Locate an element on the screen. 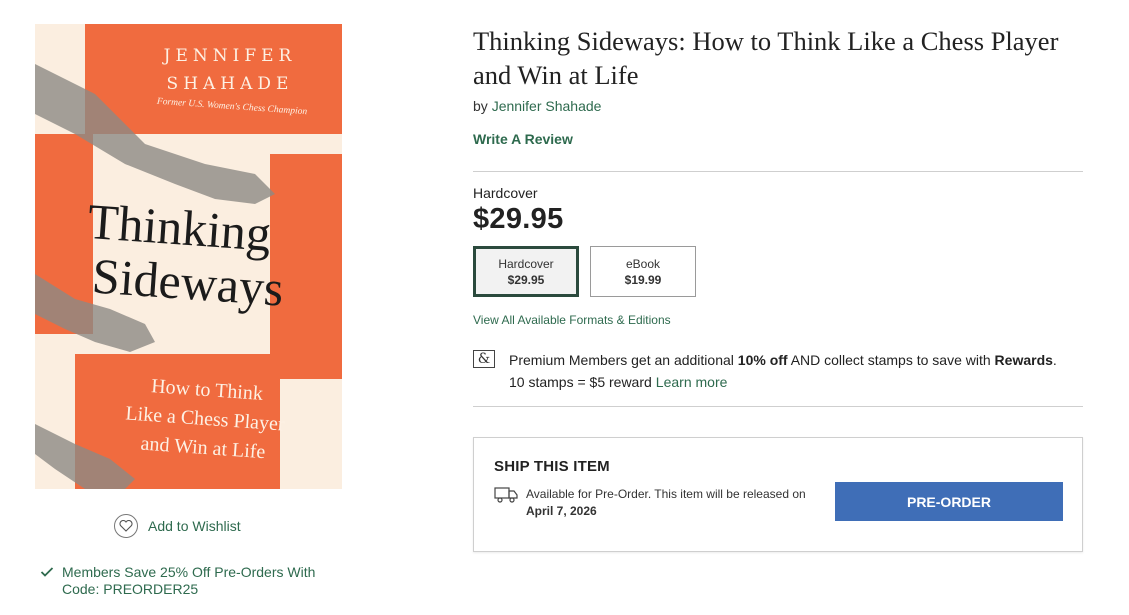  members-discount: 10% off is located at coordinates (762, 360).